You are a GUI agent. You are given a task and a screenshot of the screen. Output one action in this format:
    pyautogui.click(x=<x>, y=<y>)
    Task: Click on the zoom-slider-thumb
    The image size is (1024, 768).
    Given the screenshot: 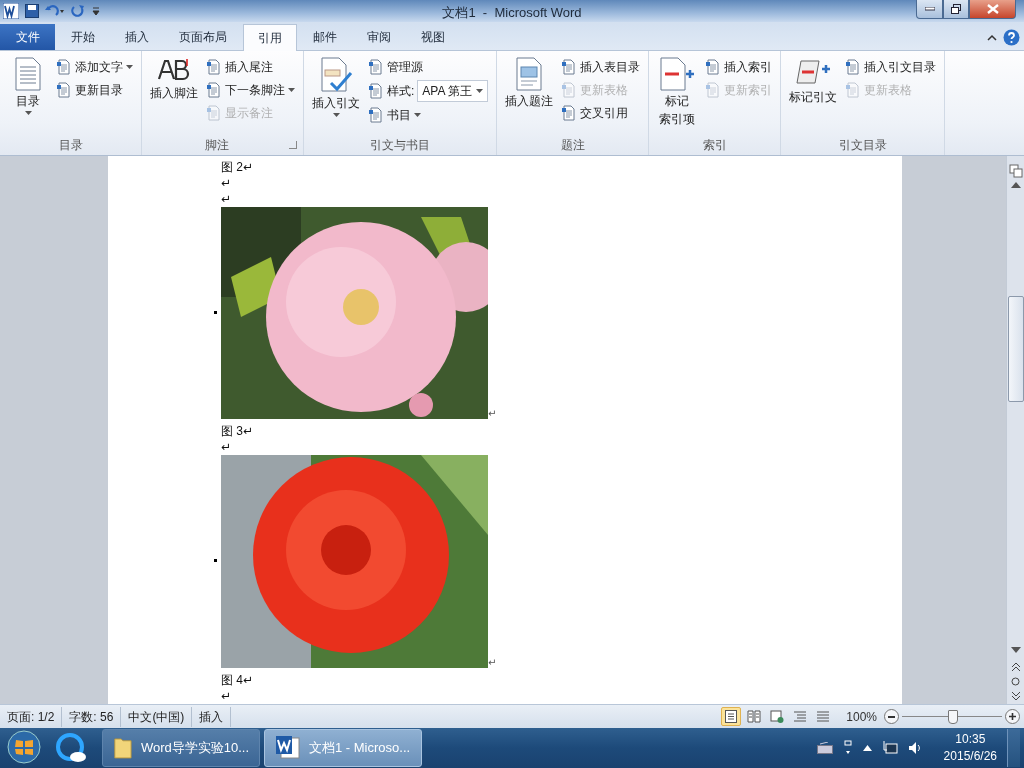 What is the action you would take?
    pyautogui.click(x=953, y=716)
    